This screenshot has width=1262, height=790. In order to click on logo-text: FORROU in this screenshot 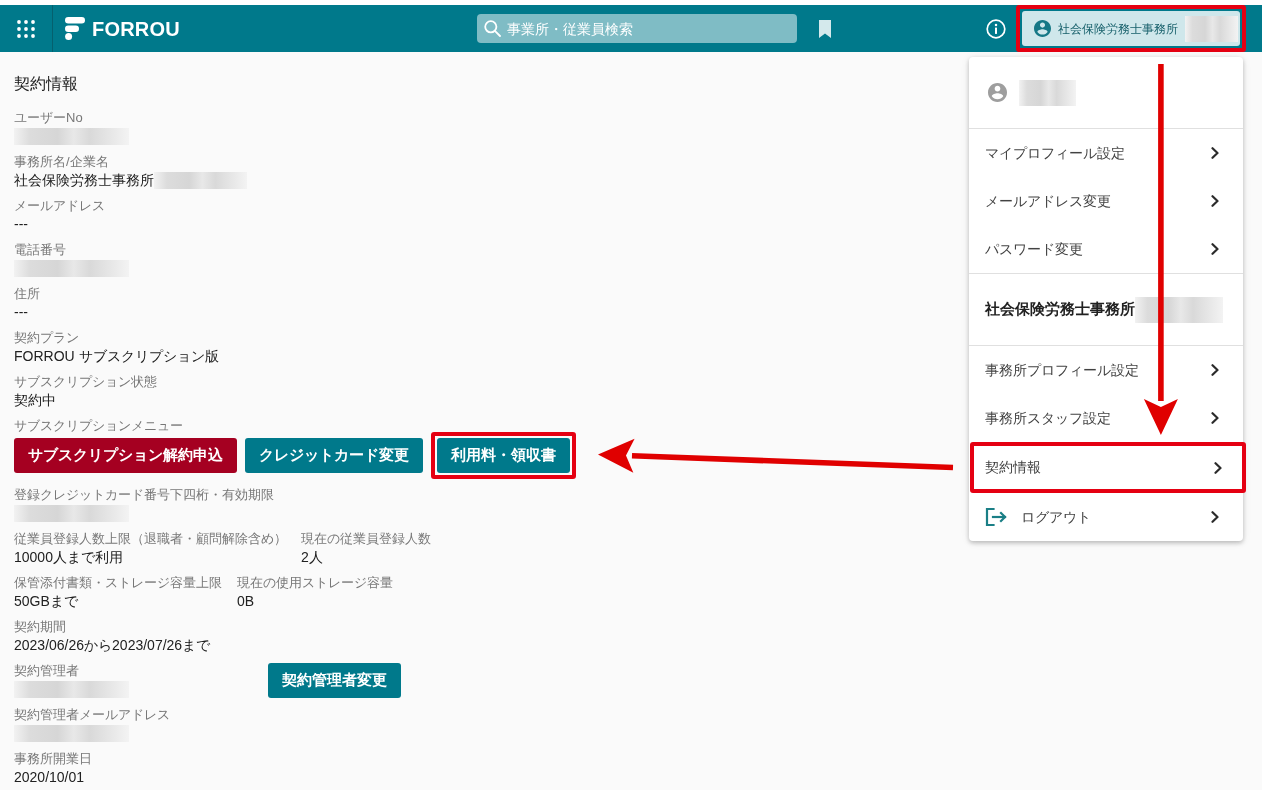, I will do `click(136, 28)`.